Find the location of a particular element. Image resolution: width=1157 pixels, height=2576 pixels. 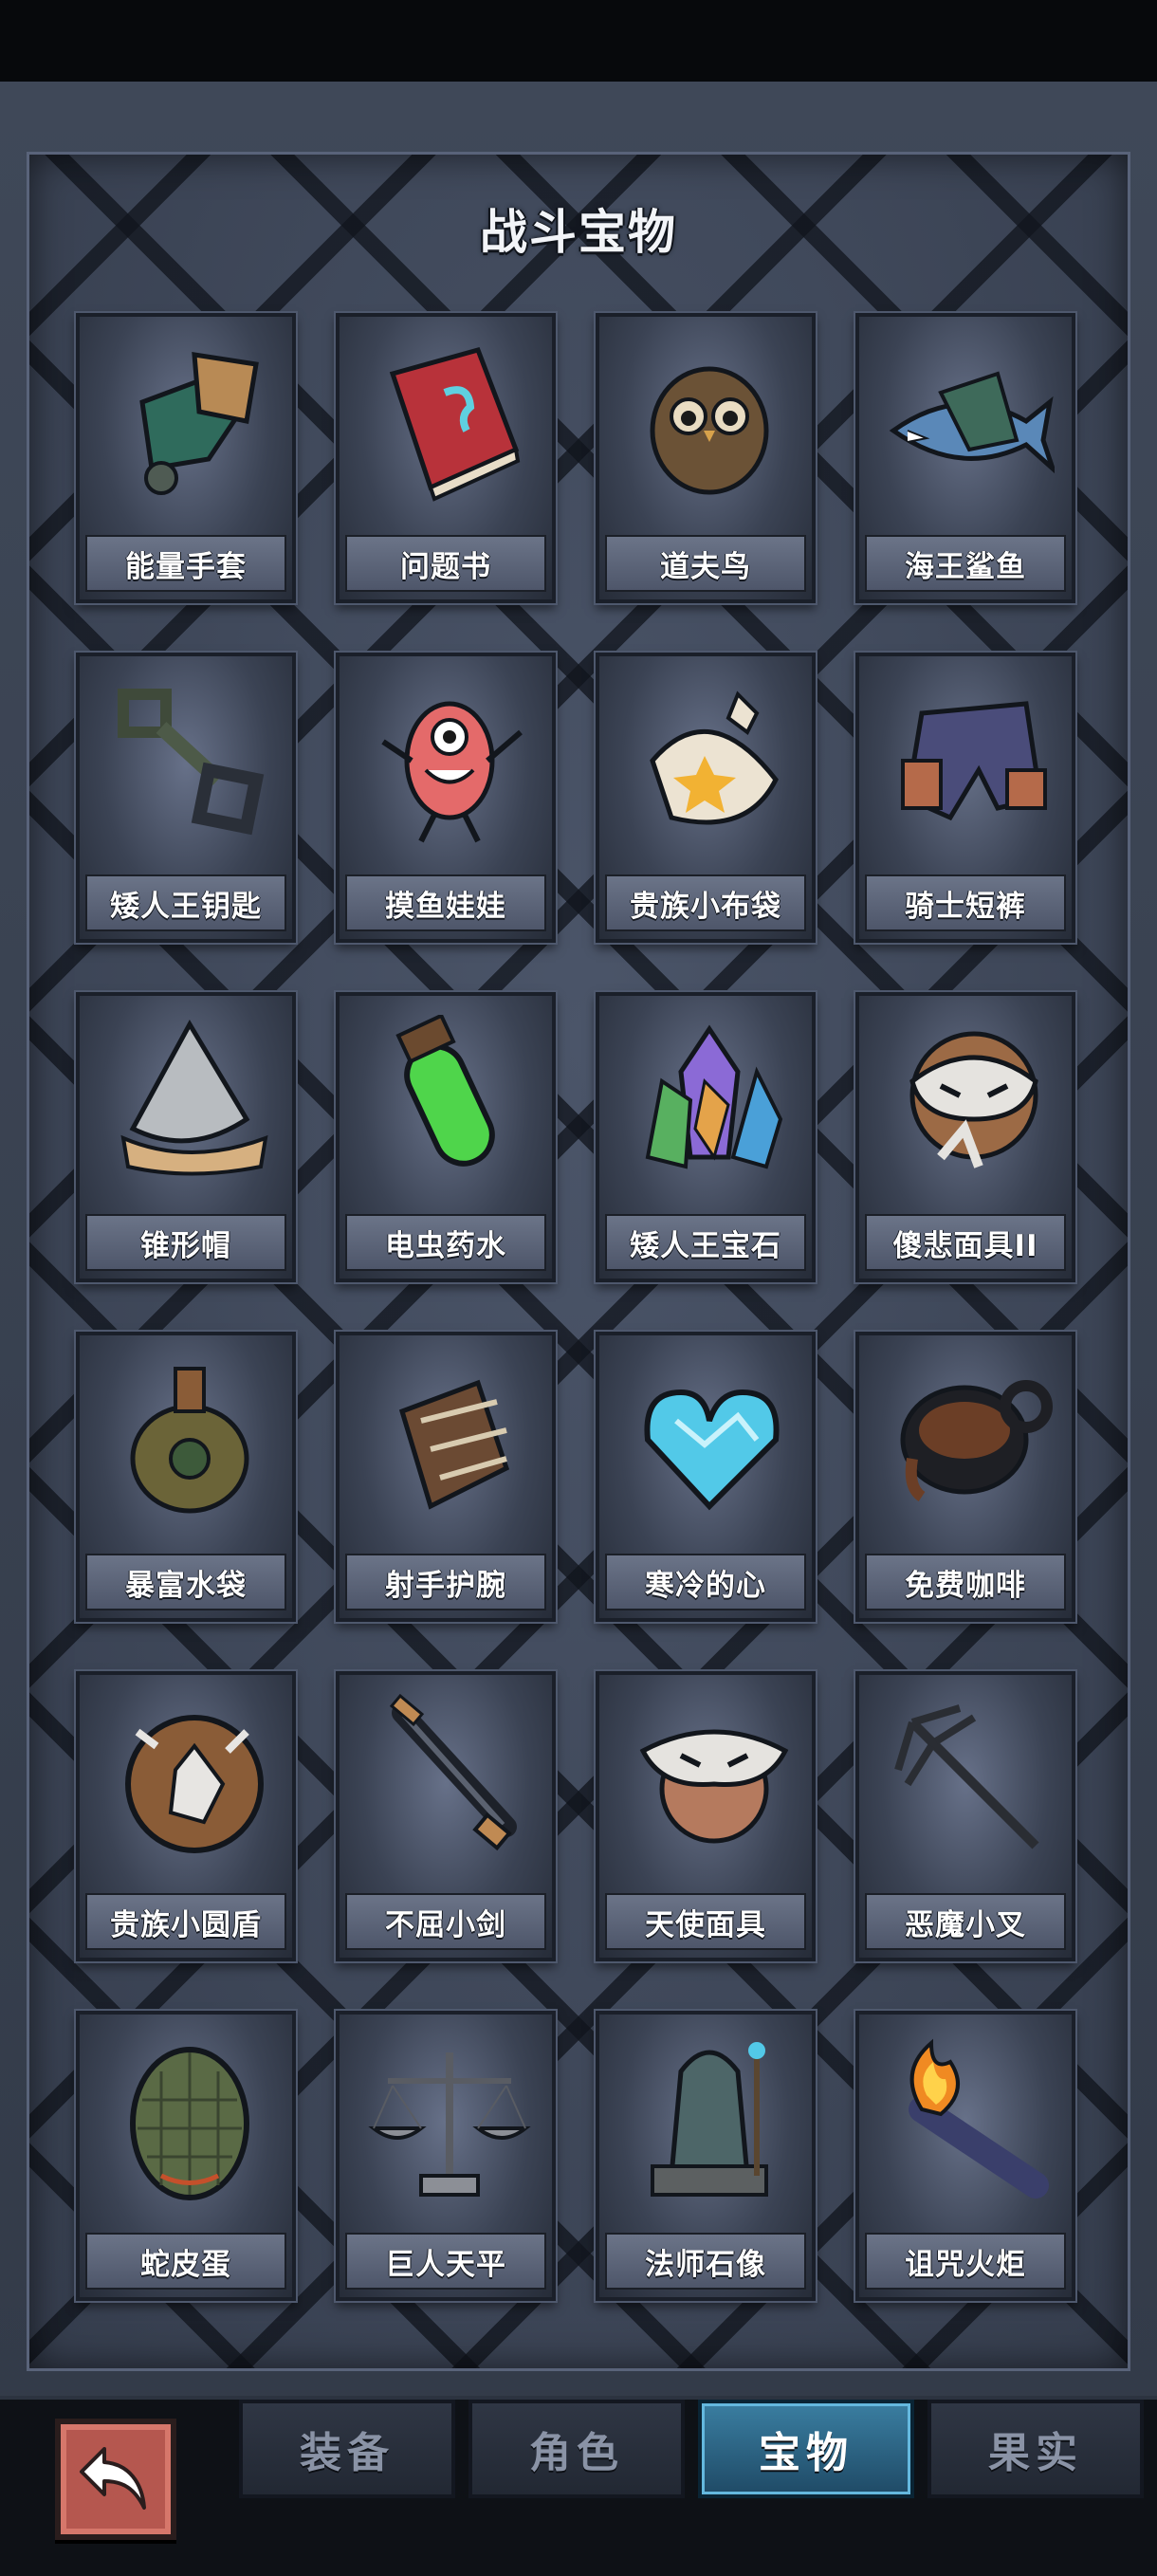

sword-icon is located at coordinates (449, 1779).